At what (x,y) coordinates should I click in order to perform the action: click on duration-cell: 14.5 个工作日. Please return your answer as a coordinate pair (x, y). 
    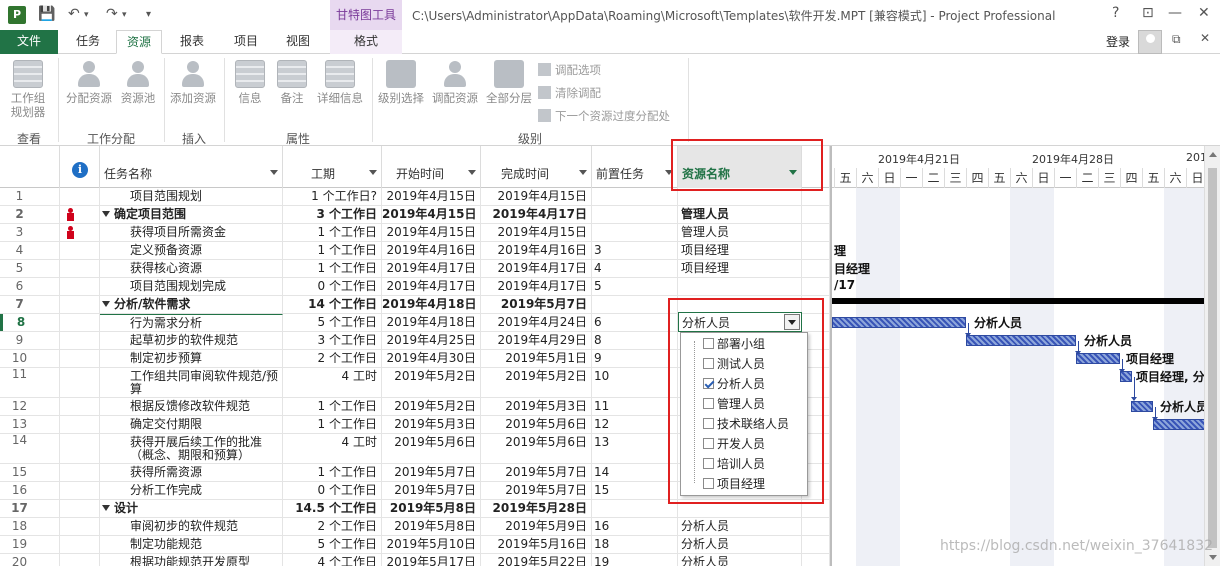
    Looking at the image, I should click on (332, 508).